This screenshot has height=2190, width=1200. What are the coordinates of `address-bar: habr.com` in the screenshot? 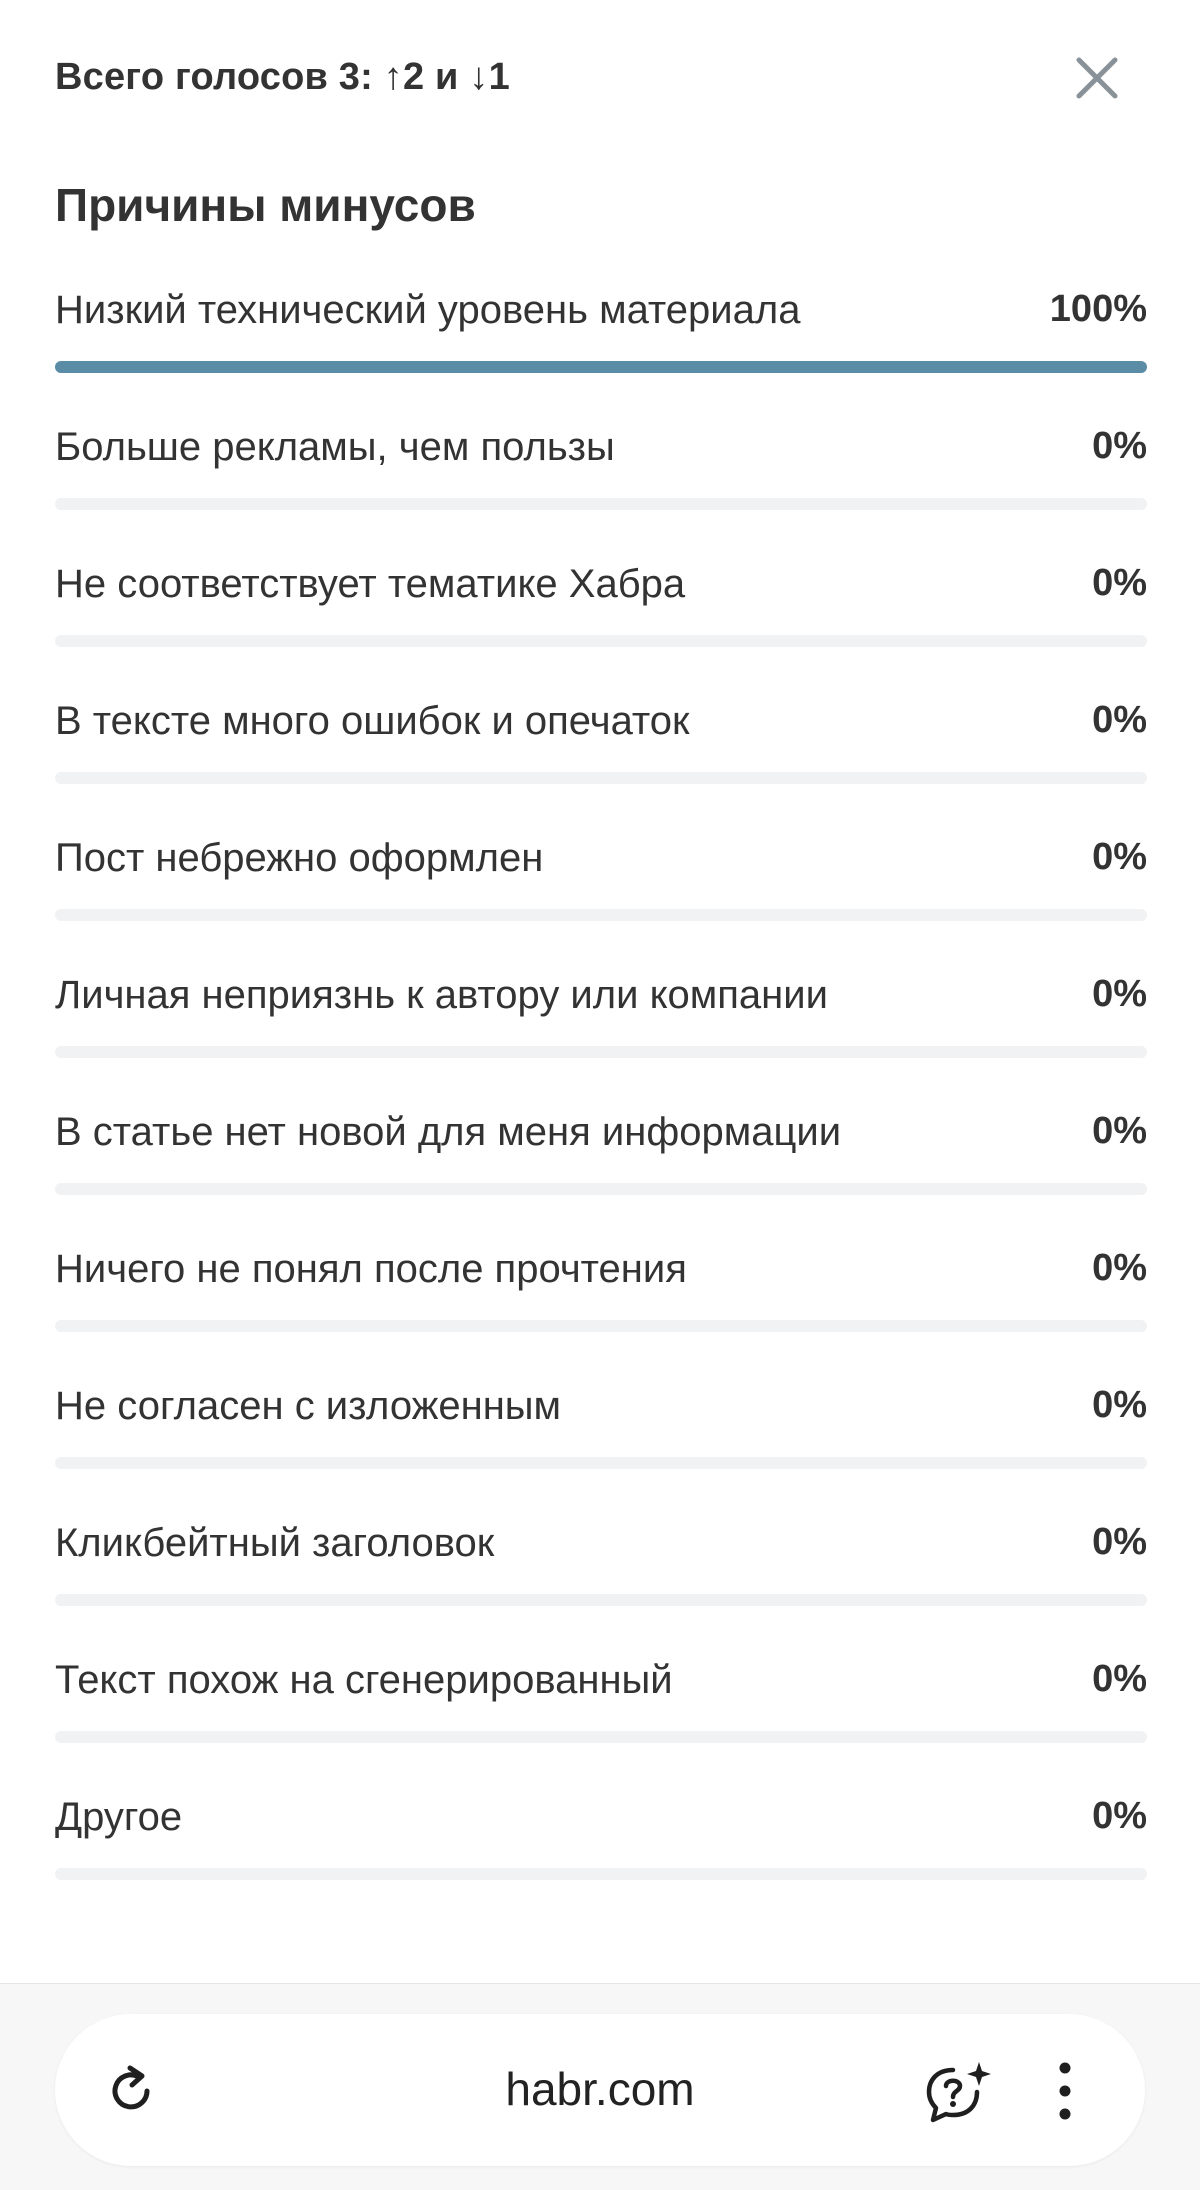 It's located at (600, 2090).